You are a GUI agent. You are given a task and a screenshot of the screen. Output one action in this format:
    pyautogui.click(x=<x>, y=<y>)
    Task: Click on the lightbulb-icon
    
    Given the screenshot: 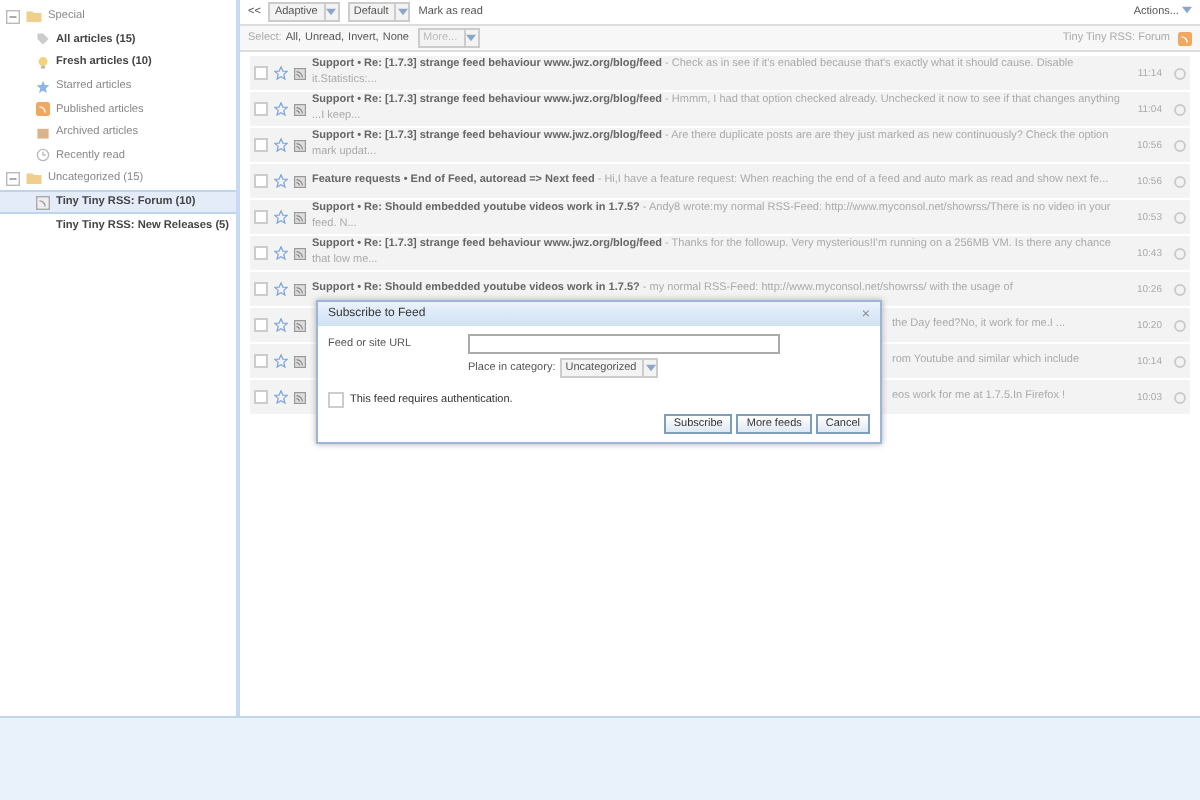 What is the action you would take?
    pyautogui.click(x=43, y=62)
    